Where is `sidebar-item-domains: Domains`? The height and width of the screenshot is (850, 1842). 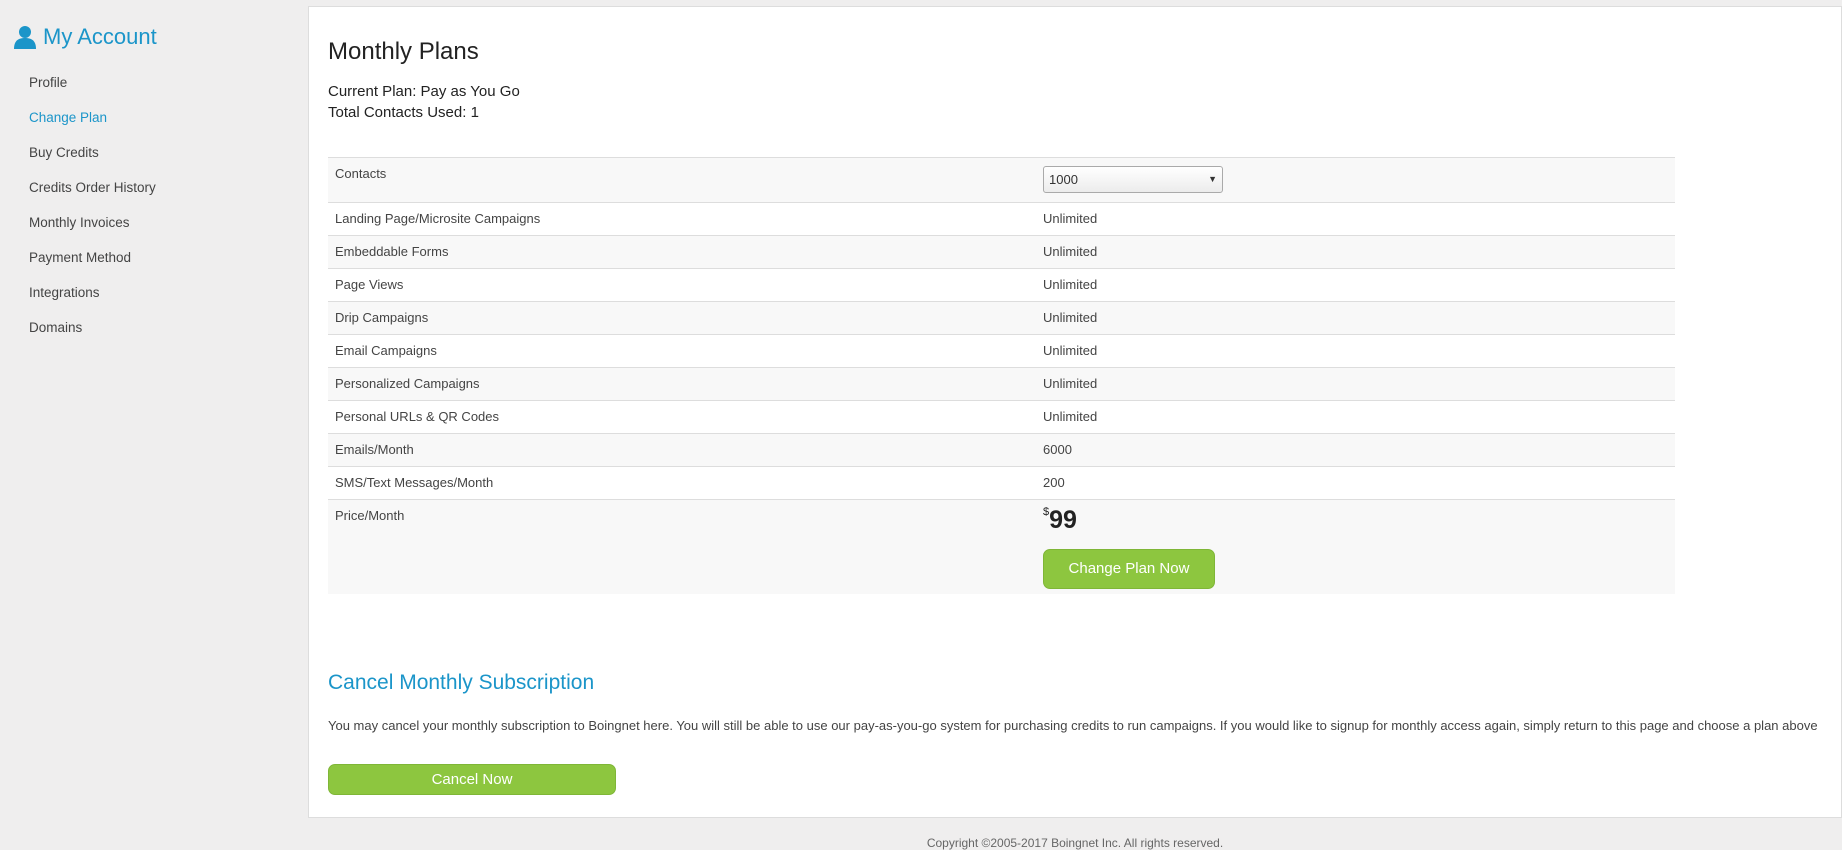
sidebar-item-domains: Domains is located at coordinates (92, 334).